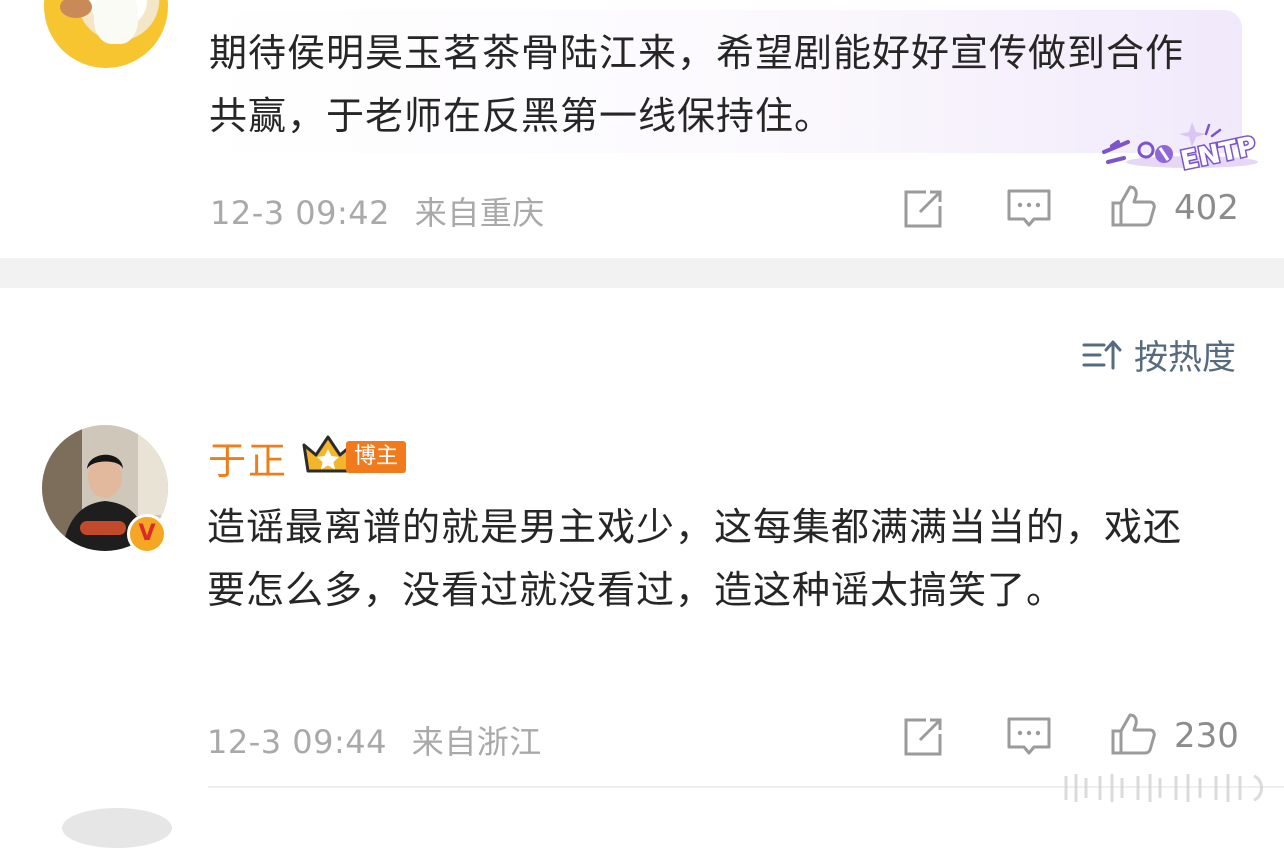 This screenshot has width=1284, height=848. Describe the element at coordinates (479, 213) in the screenshot. I see `comment-location: 来自重庆` at that location.